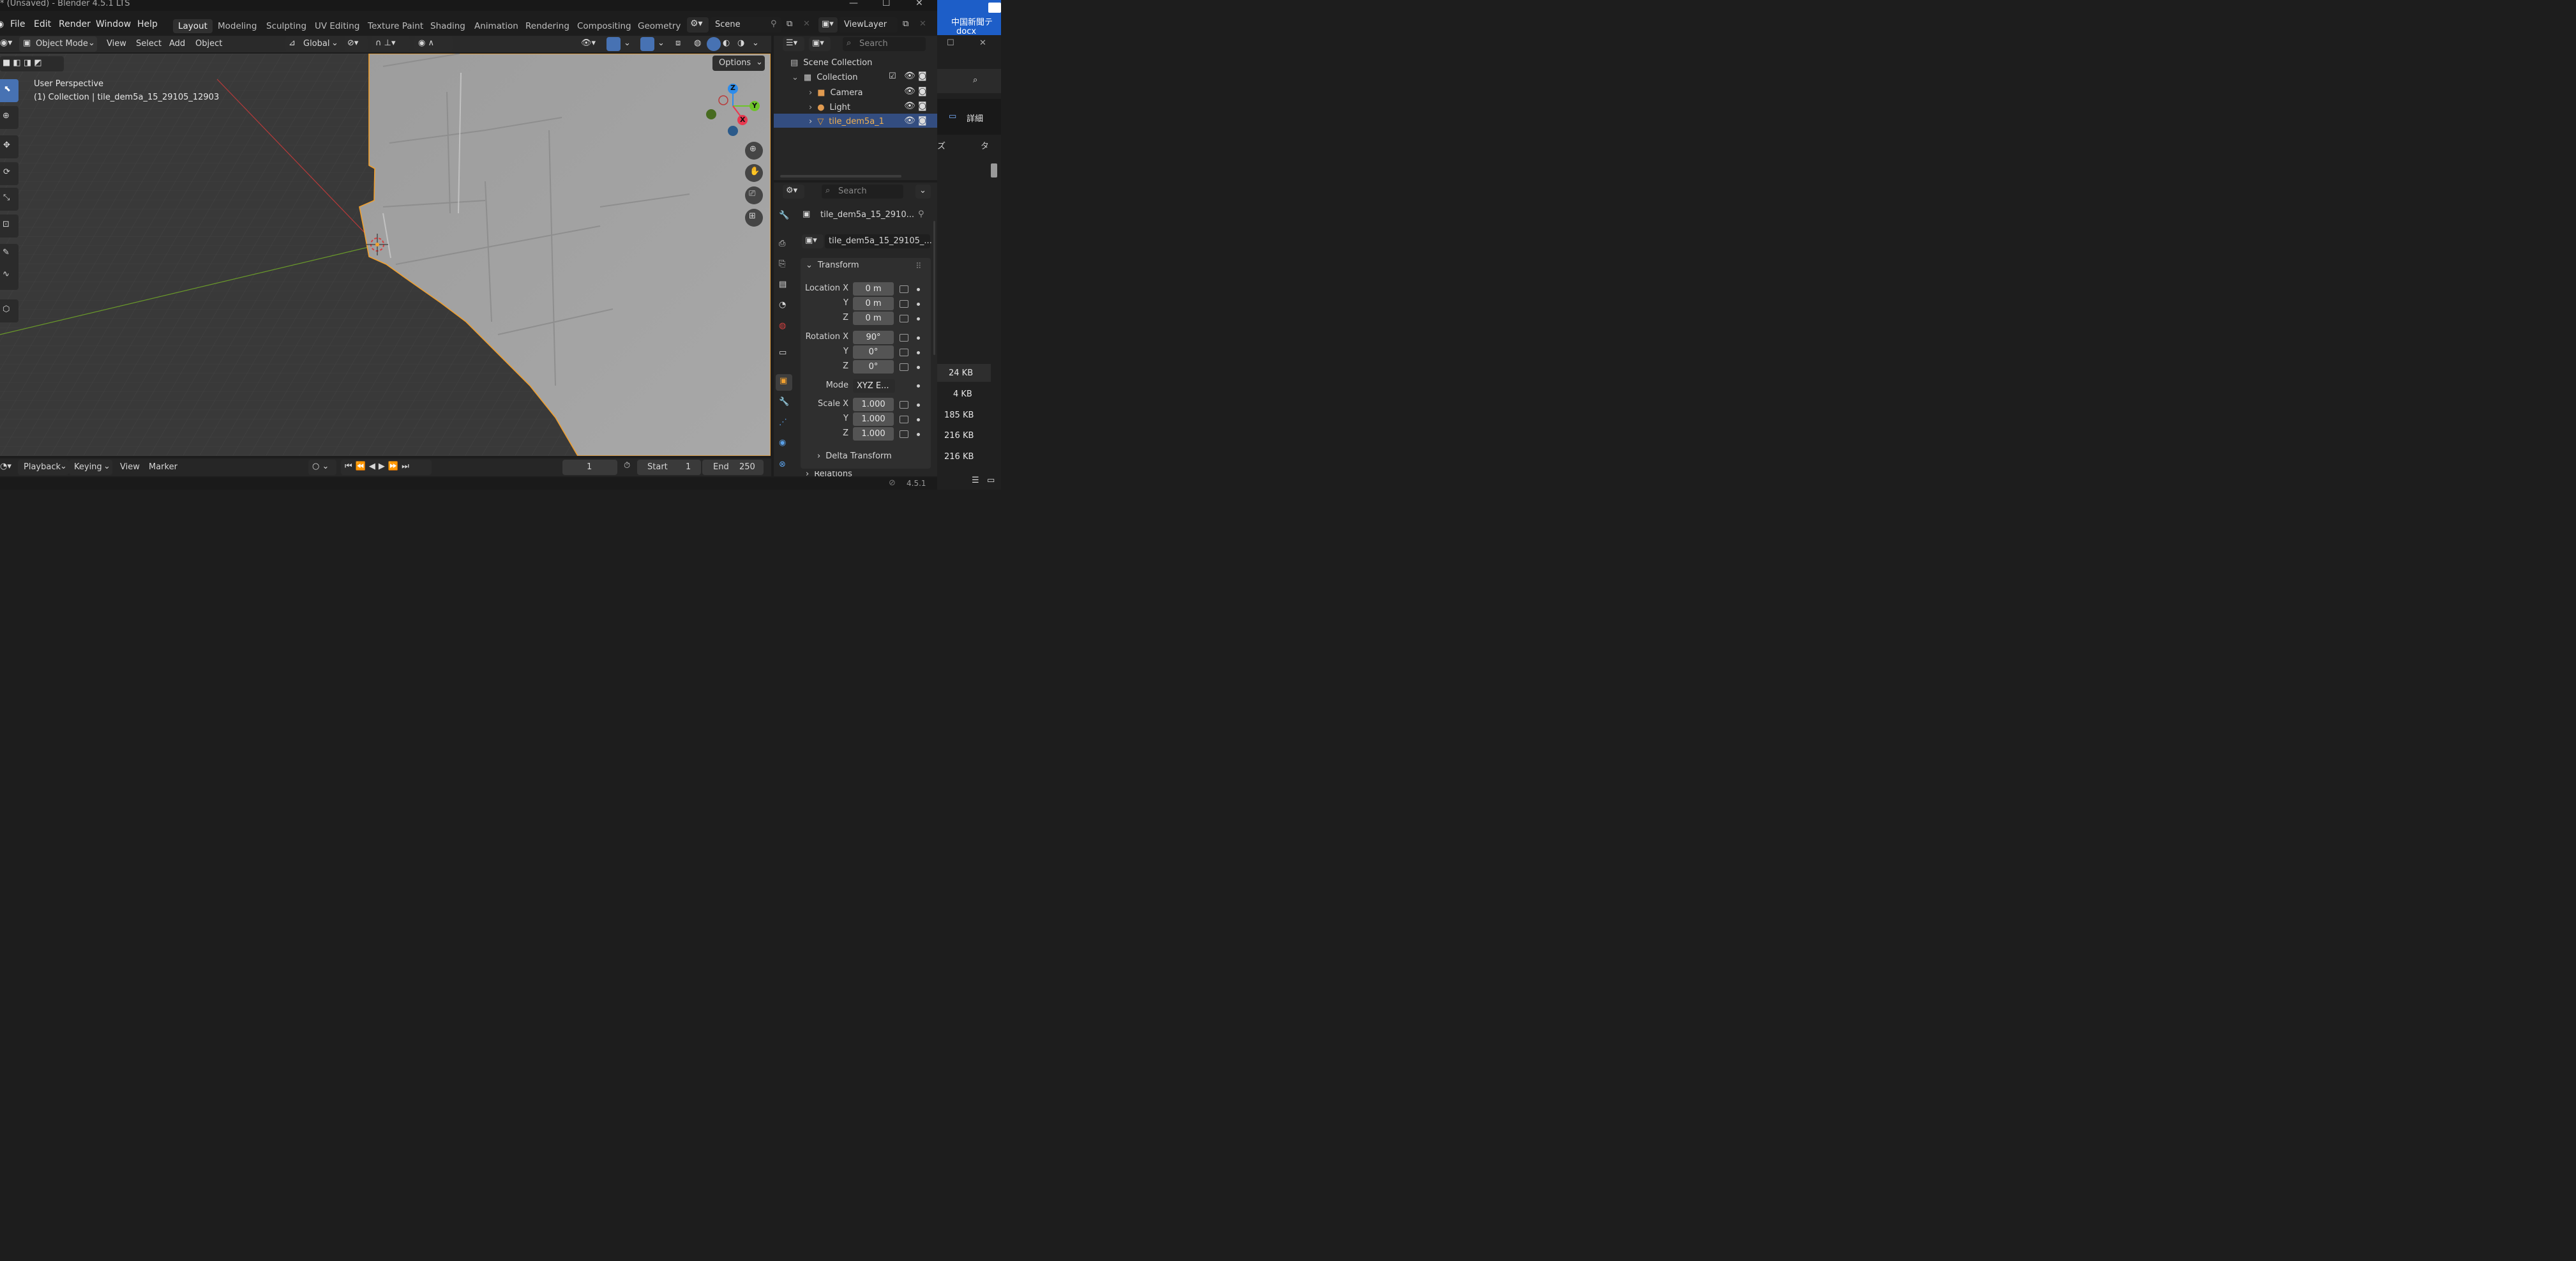 Image resolution: width=2576 pixels, height=1261 pixels. Describe the element at coordinates (854, 456) in the screenshot. I see `delta-transform-header: › Delta Transform` at that location.